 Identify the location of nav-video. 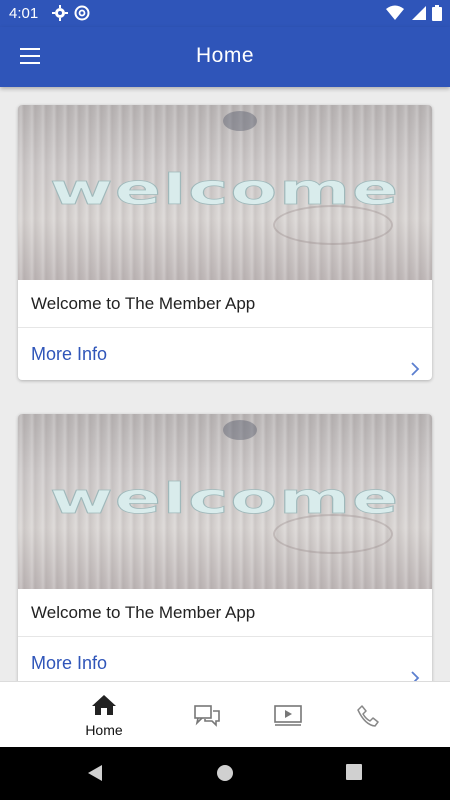
(288, 715).